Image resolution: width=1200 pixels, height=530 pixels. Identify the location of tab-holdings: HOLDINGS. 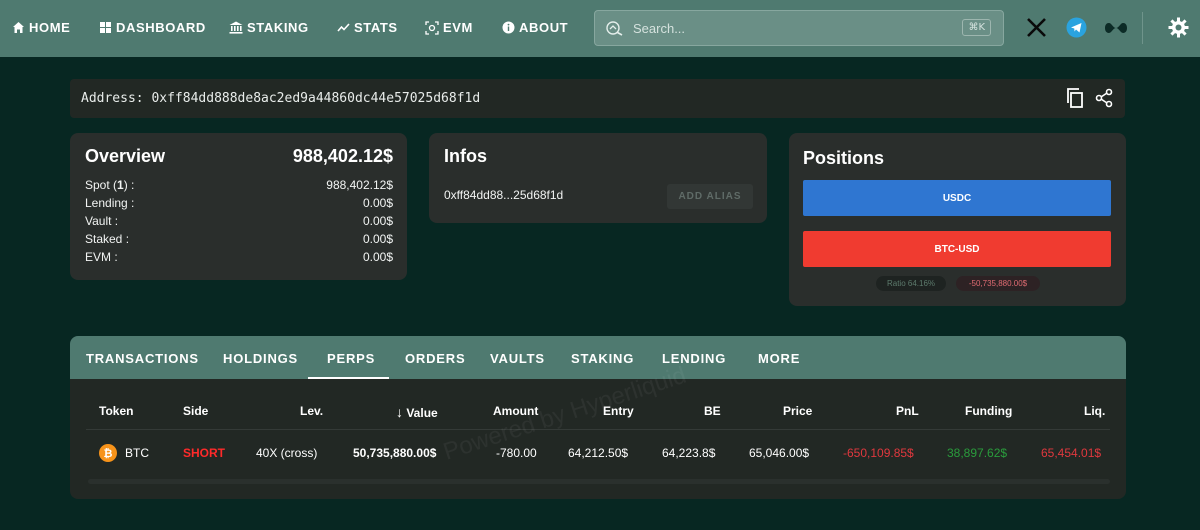
(260, 358).